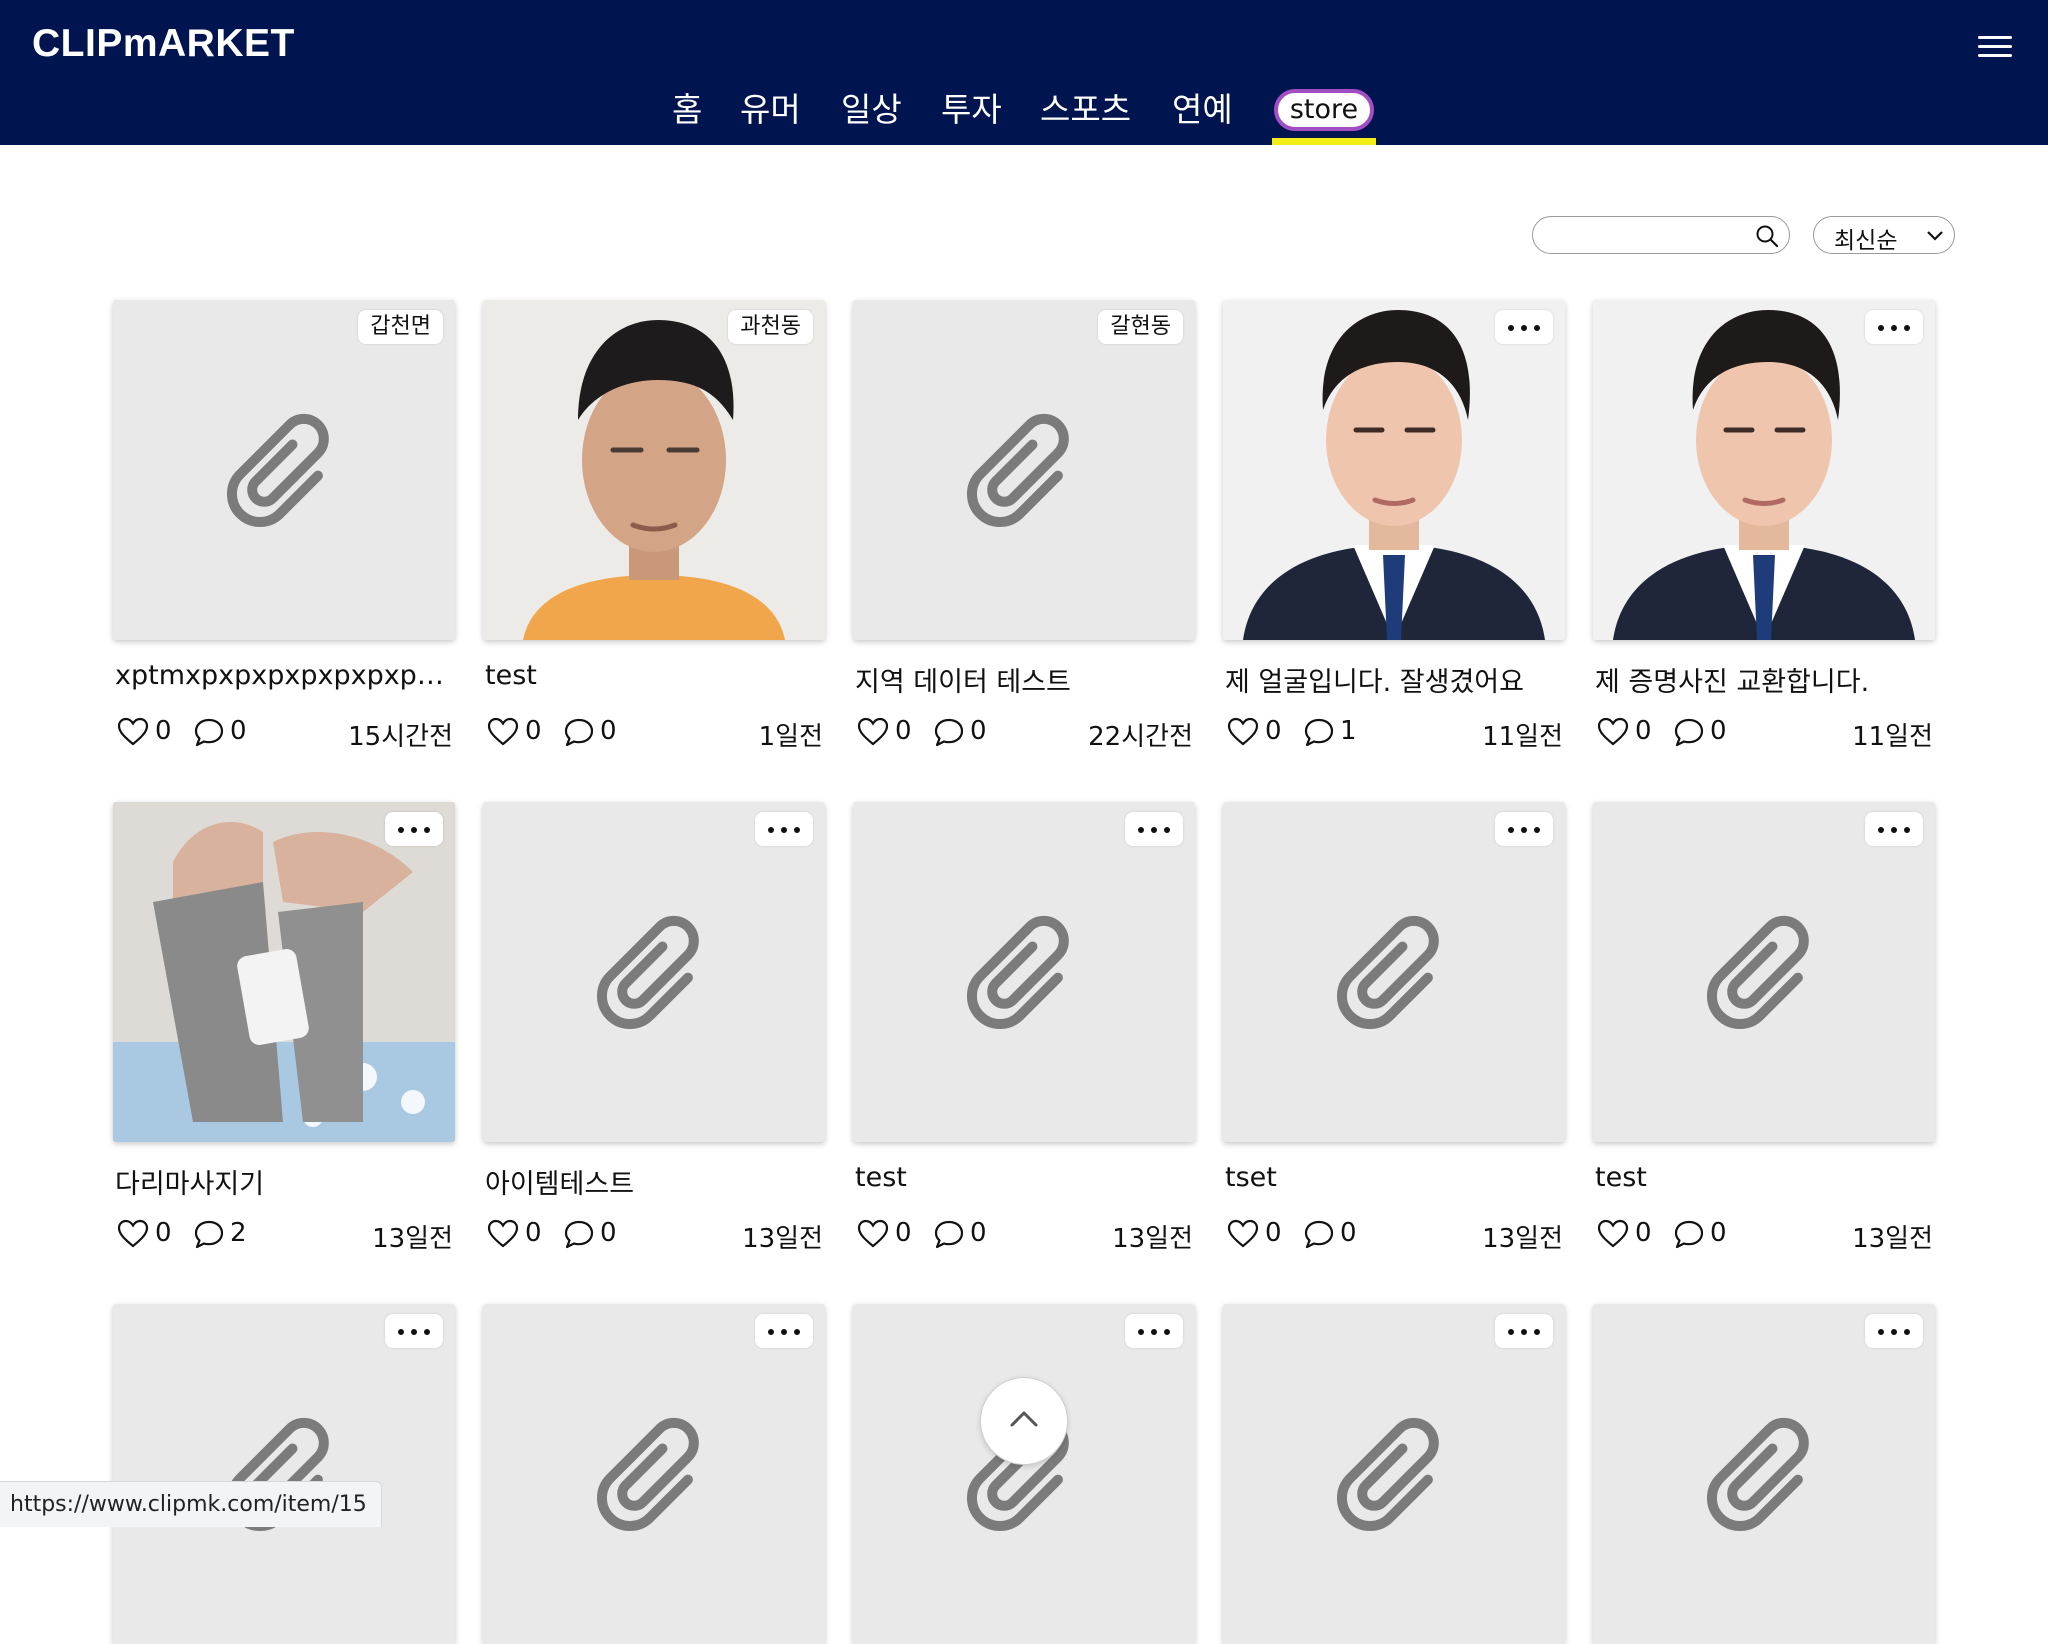 This screenshot has width=2048, height=1644. Describe the element at coordinates (163, 44) in the screenshot. I see `logo: CLIPmARKET` at that location.